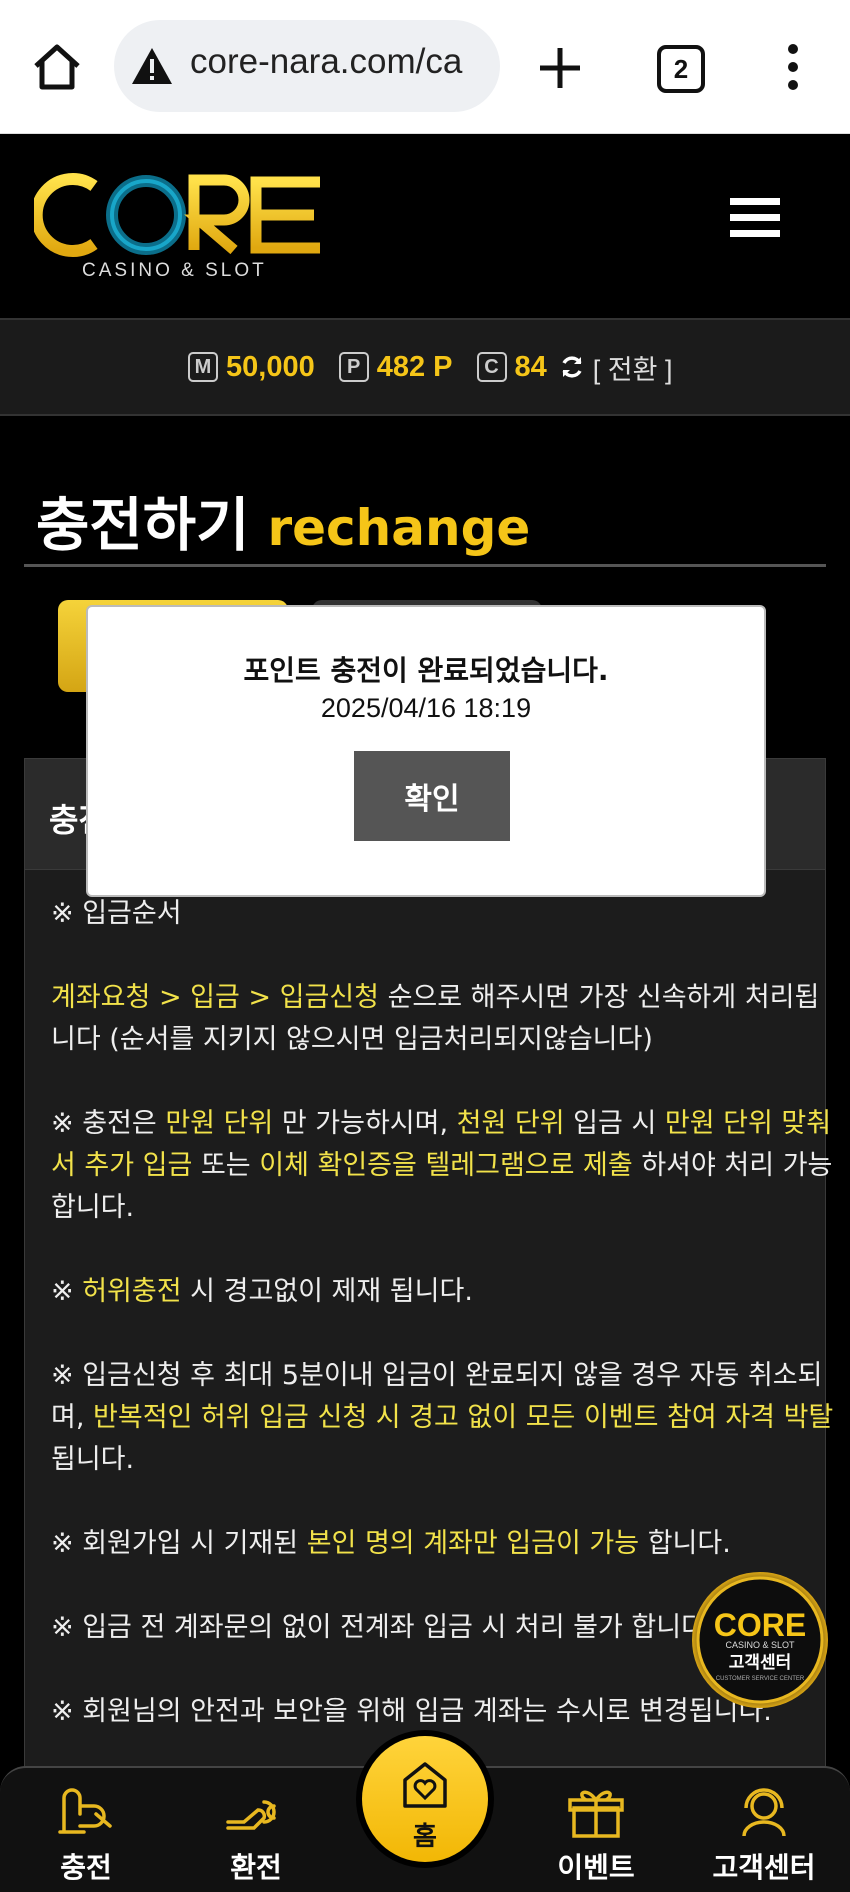 This screenshot has height=1892, width=850. I want to click on page-title-en: rechange, so click(399, 528).